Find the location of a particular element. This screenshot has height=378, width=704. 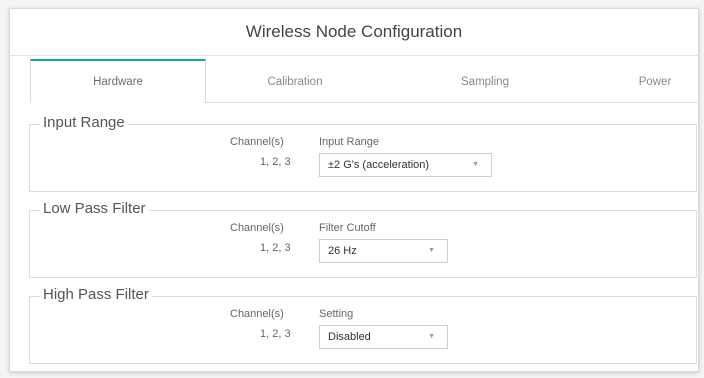

window-title: Wireless Node Configuration is located at coordinates (354, 31).